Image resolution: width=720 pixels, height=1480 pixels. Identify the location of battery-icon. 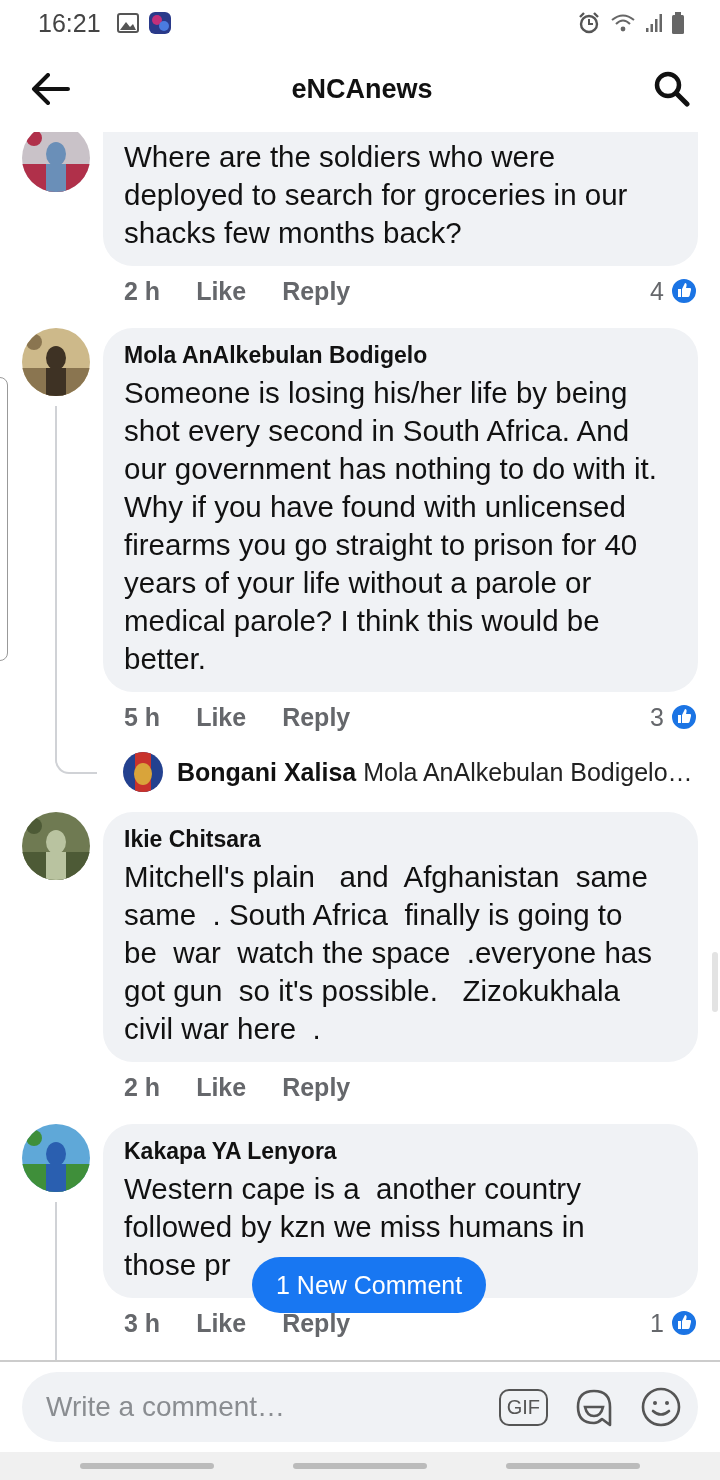
(678, 23).